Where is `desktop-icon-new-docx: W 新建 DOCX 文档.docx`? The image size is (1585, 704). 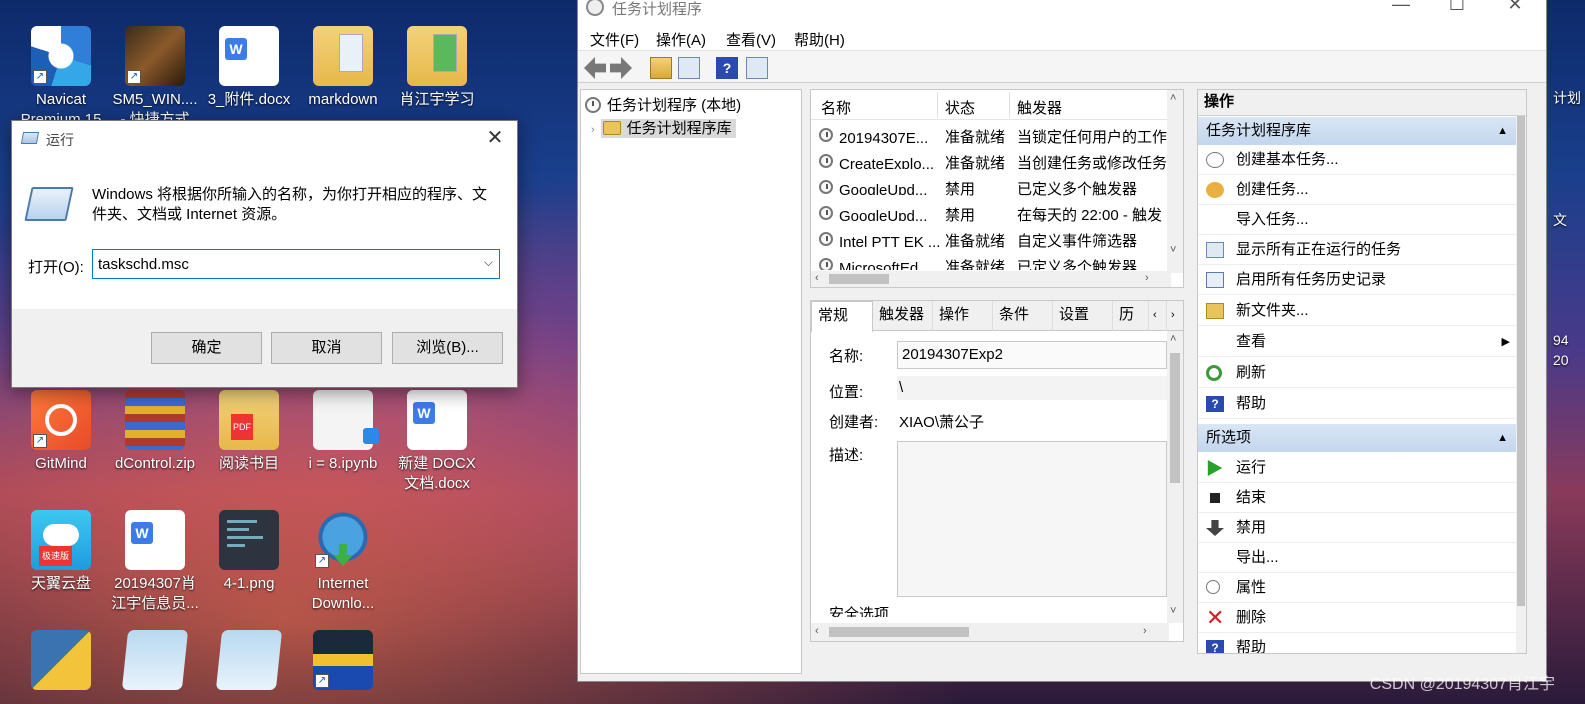
desktop-icon-new-docx: W 新建 DOCX 文档.docx is located at coordinates (437, 442).